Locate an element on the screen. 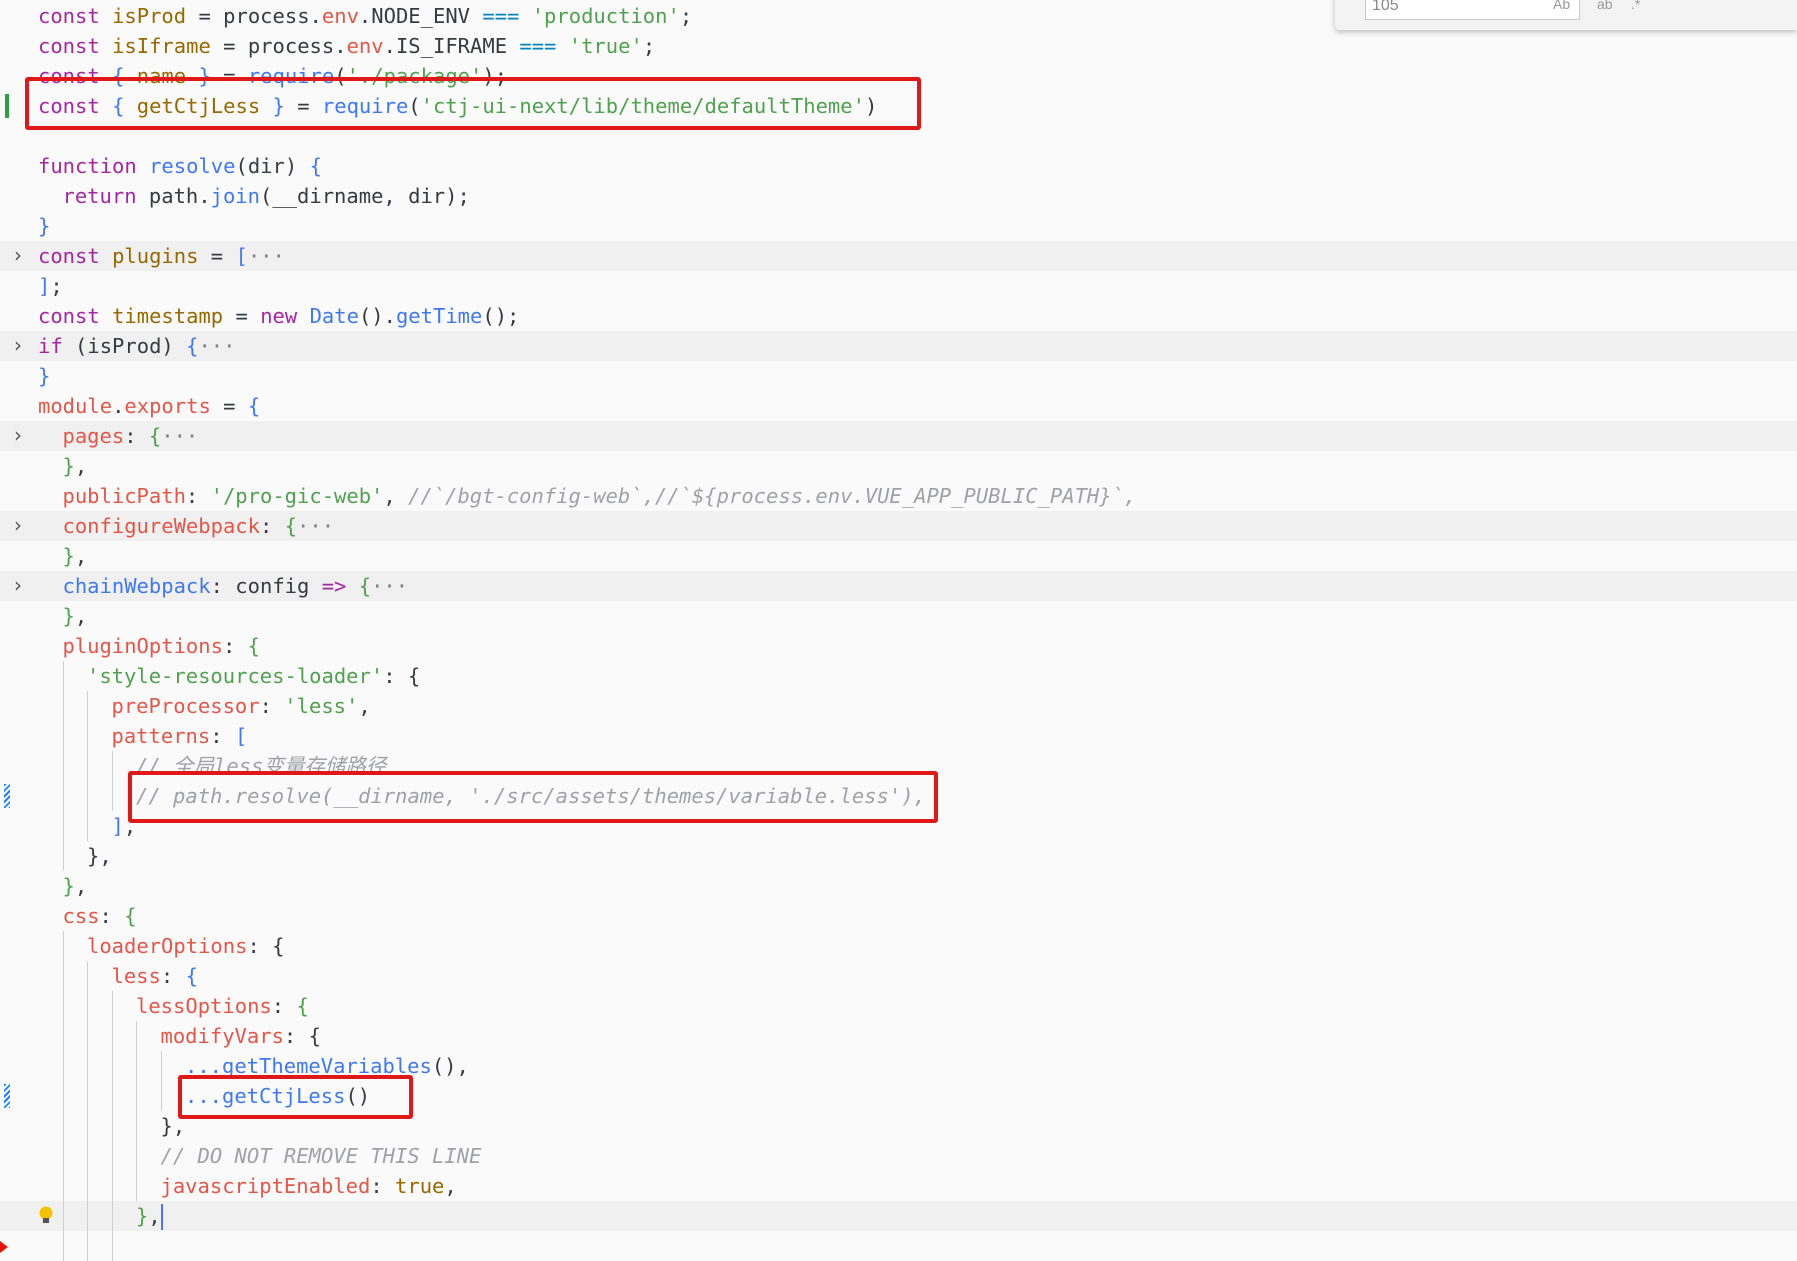  code-line: ...getThemeVariables(), is located at coordinates (898, 1066).